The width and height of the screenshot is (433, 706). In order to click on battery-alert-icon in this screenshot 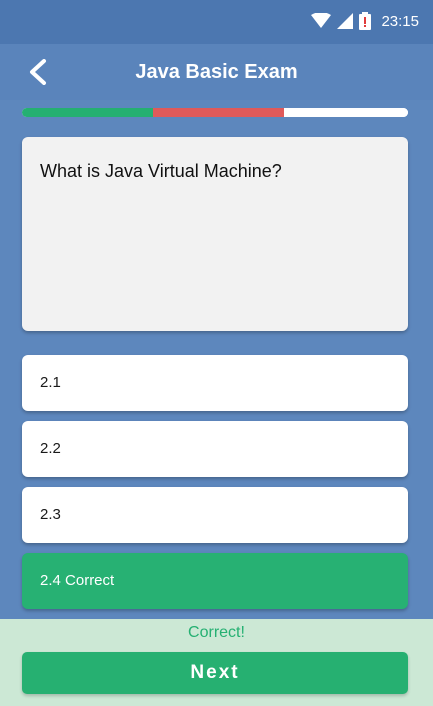, I will do `click(365, 21)`.